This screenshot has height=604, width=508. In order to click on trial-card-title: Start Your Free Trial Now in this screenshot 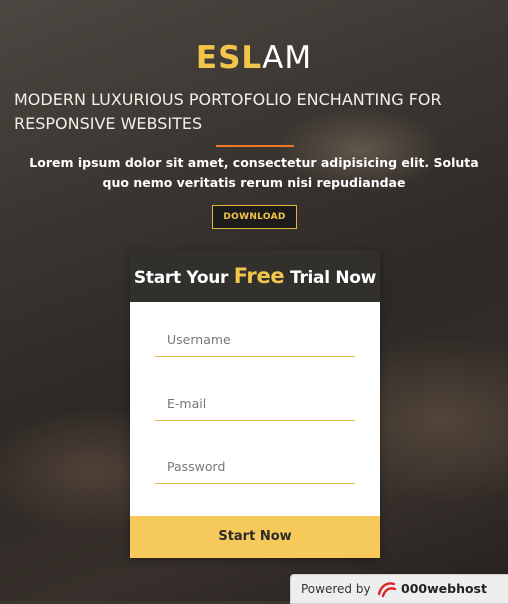, I will do `click(255, 276)`.